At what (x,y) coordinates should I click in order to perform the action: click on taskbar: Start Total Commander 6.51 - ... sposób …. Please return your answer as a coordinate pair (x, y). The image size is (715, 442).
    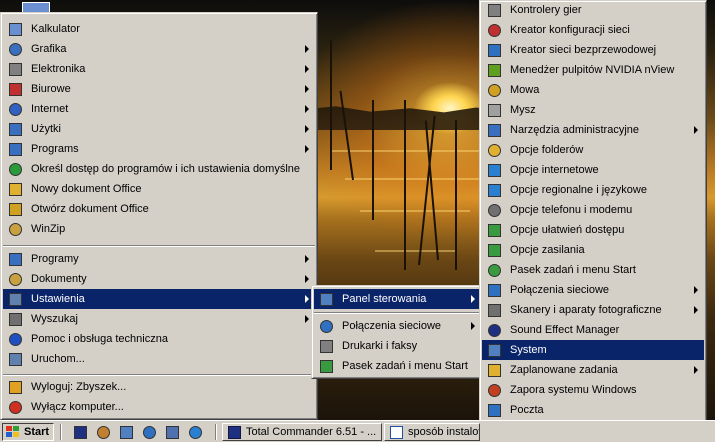
    Looking at the image, I should click on (357, 431).